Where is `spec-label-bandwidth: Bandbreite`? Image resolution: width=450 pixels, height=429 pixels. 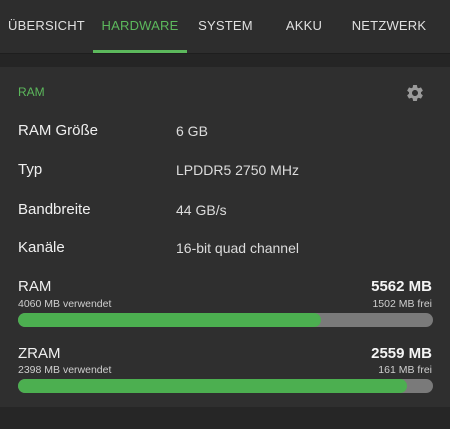
spec-label-bandwidth: Bandbreite is located at coordinates (54, 209).